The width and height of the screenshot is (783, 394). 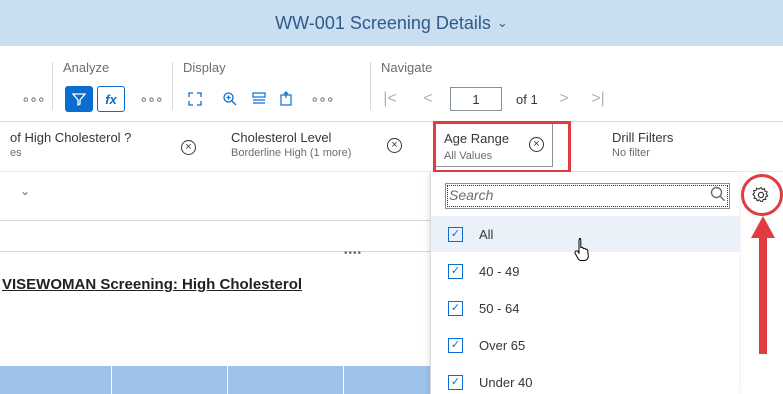 I want to click on hand-cursor-icon, so click(x=581, y=249).